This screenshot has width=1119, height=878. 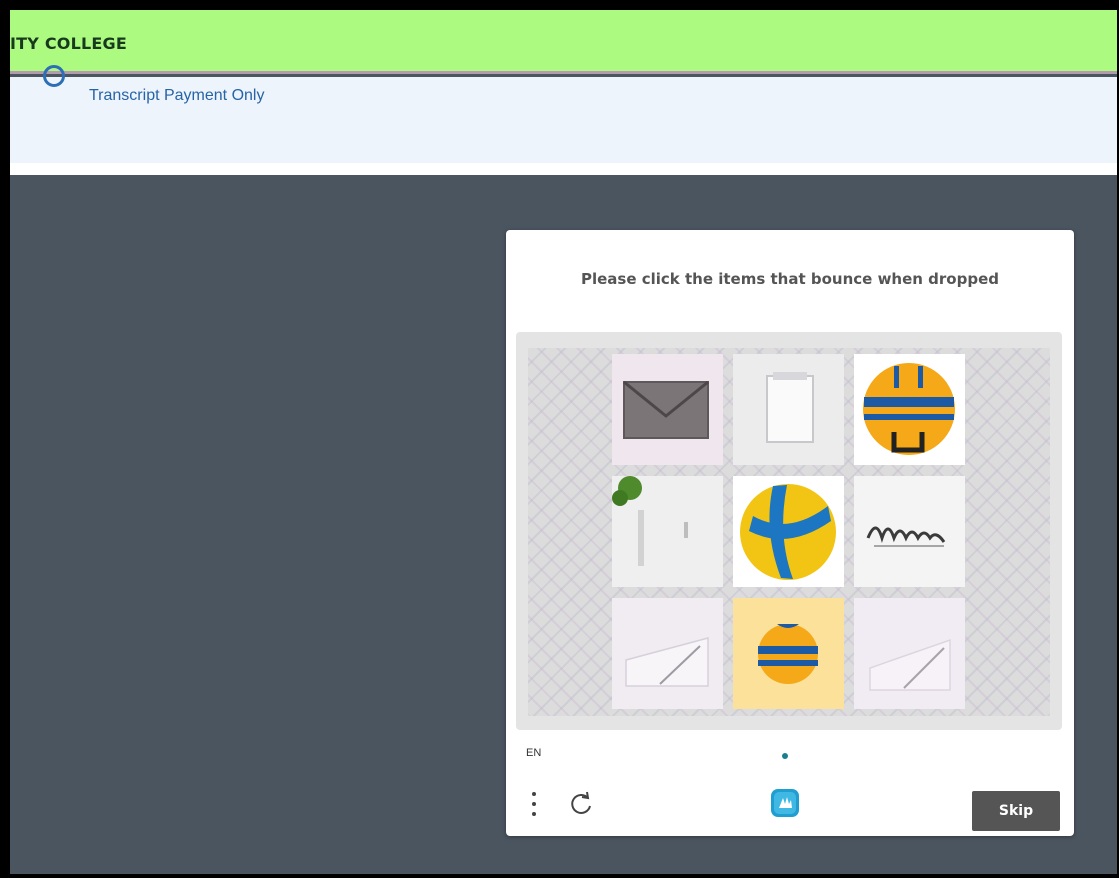 I want to click on volleyball-image, so click(x=788, y=531).